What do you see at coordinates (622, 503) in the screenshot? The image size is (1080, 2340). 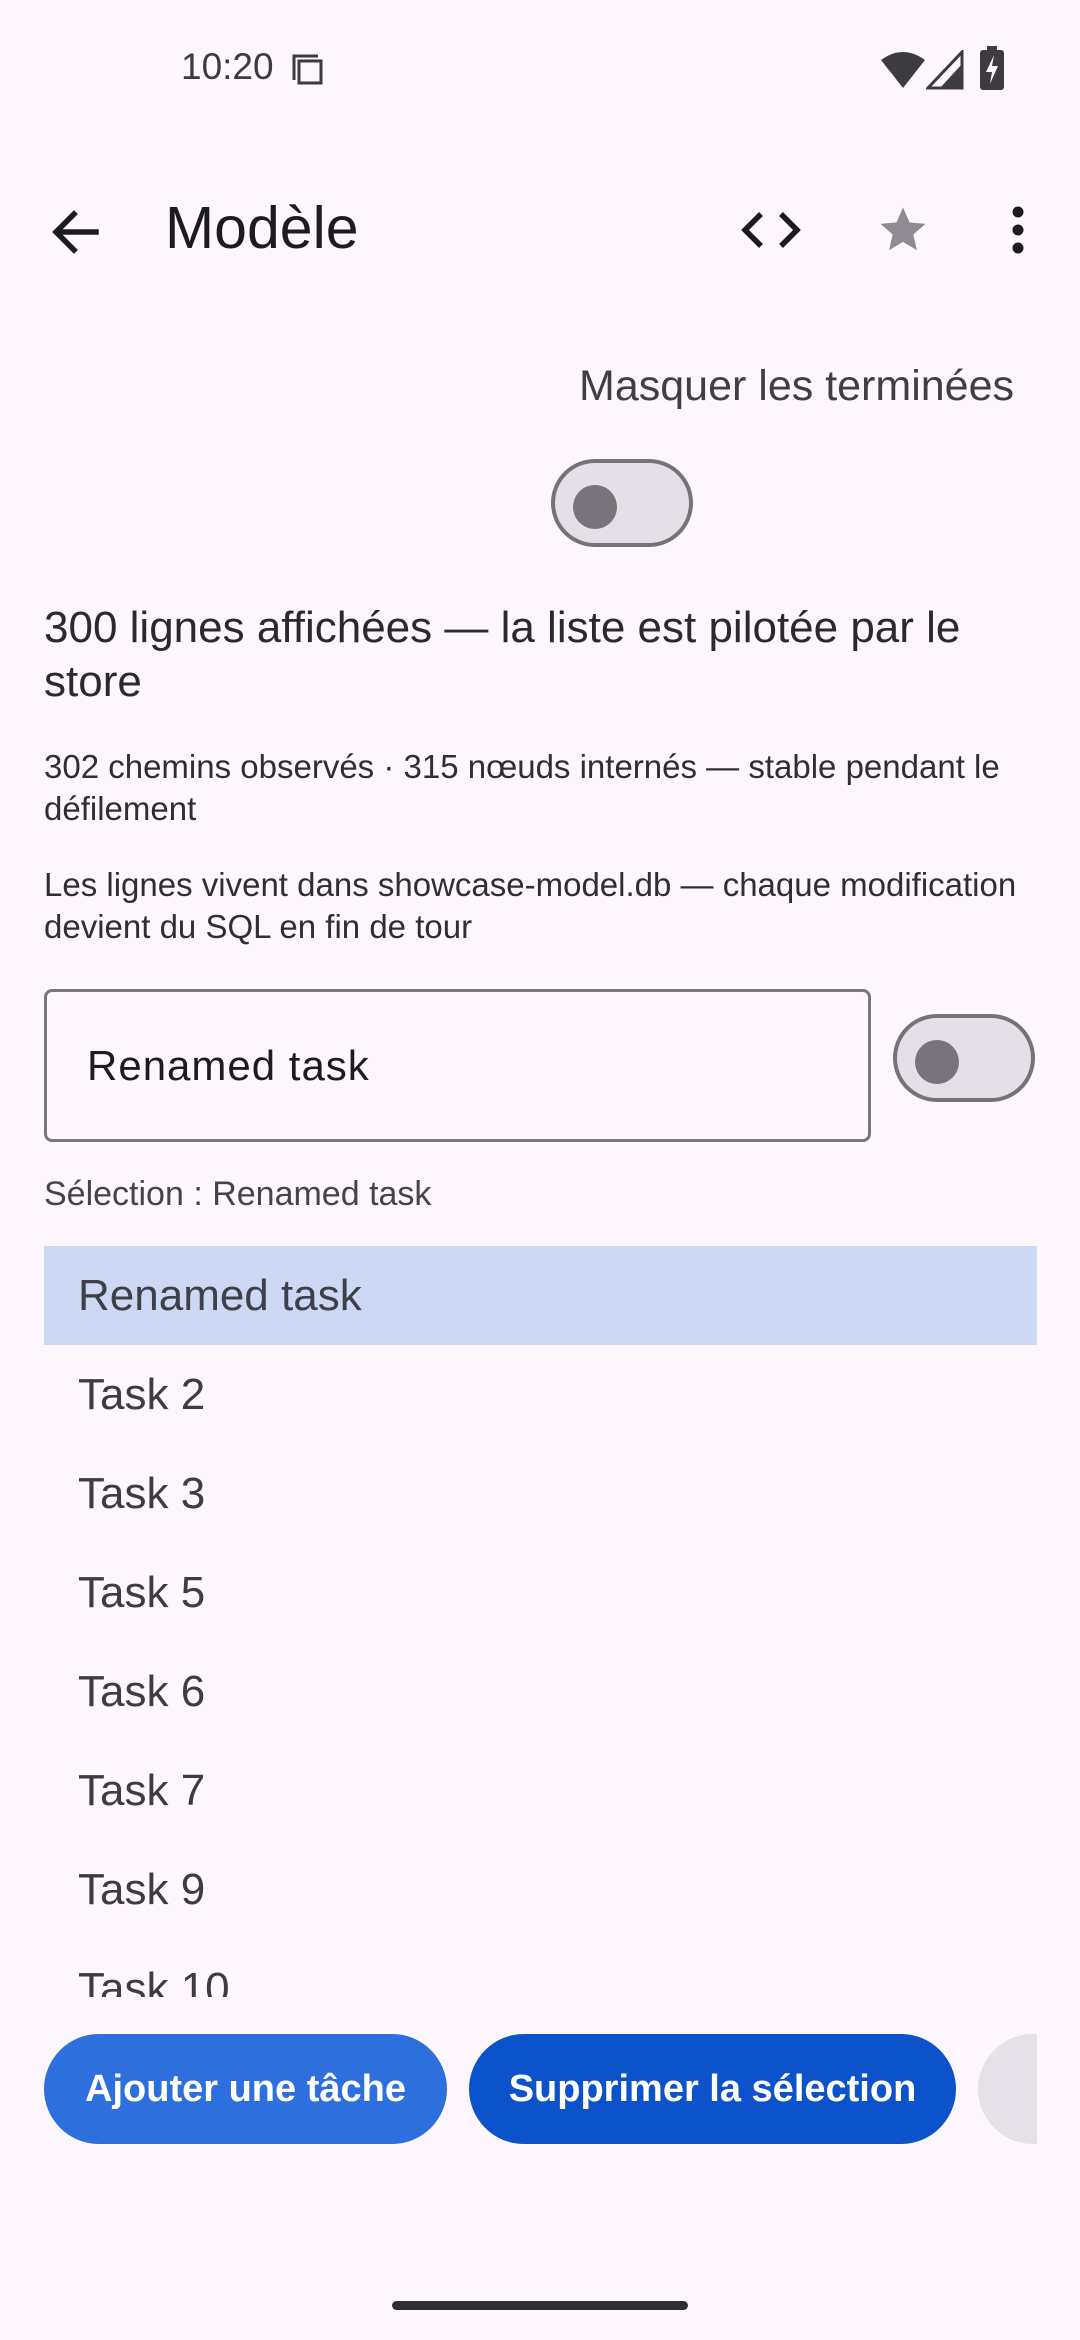 I see `hide-completed-switch` at bounding box center [622, 503].